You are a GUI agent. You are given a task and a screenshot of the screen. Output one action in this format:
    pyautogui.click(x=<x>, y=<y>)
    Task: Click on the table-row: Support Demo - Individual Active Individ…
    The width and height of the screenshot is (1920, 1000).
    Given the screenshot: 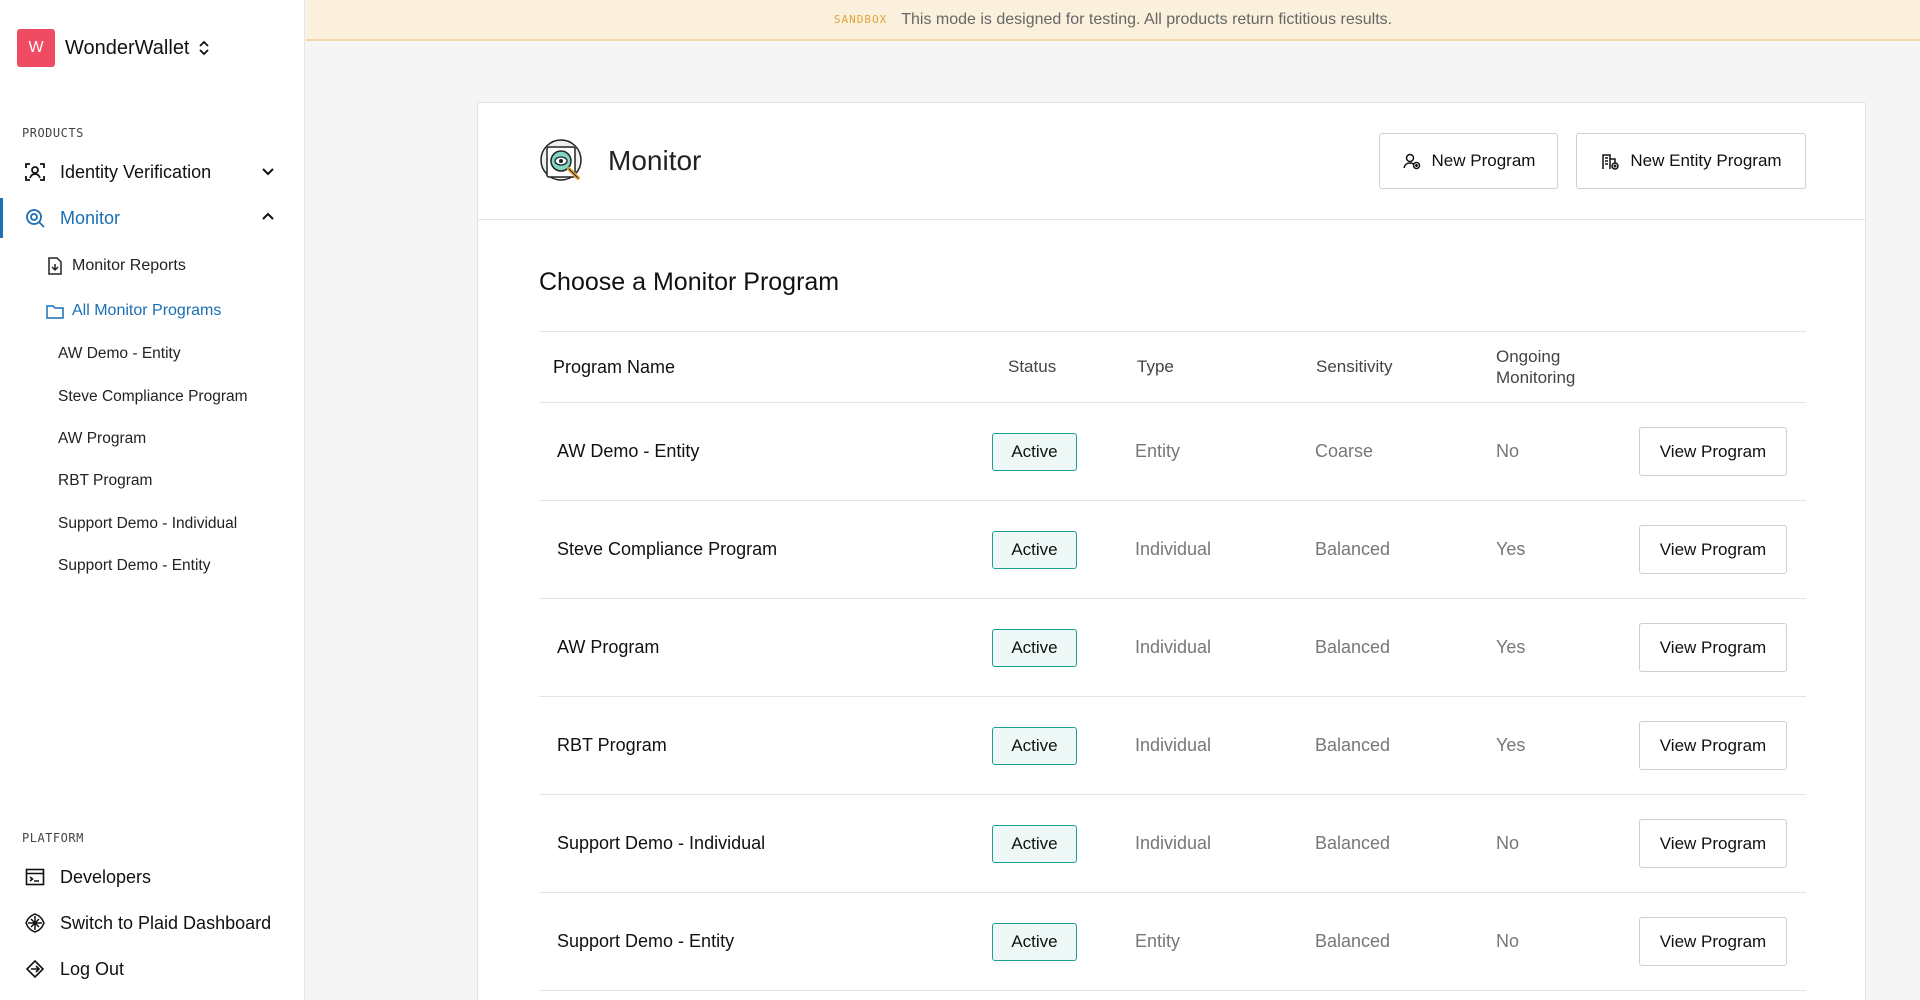 What is the action you would take?
    pyautogui.click(x=1172, y=844)
    